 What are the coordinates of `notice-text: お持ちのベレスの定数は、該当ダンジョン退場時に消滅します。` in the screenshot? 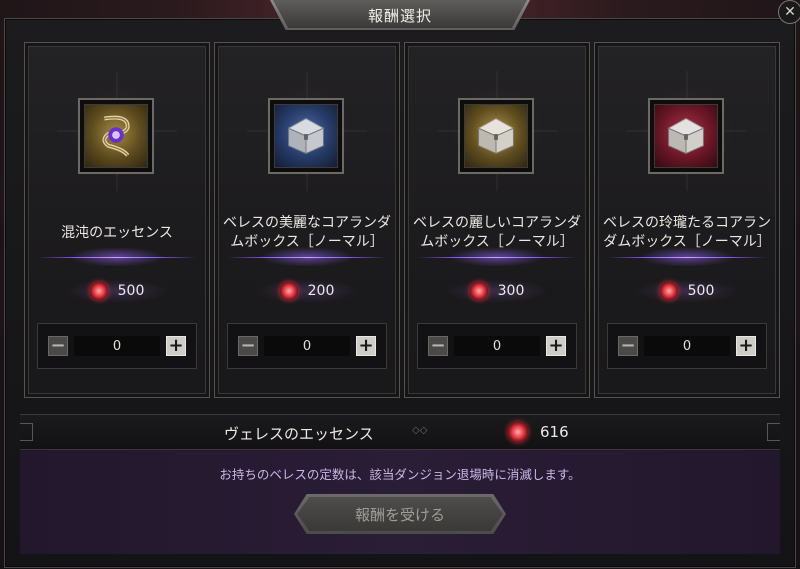 It's located at (400, 474).